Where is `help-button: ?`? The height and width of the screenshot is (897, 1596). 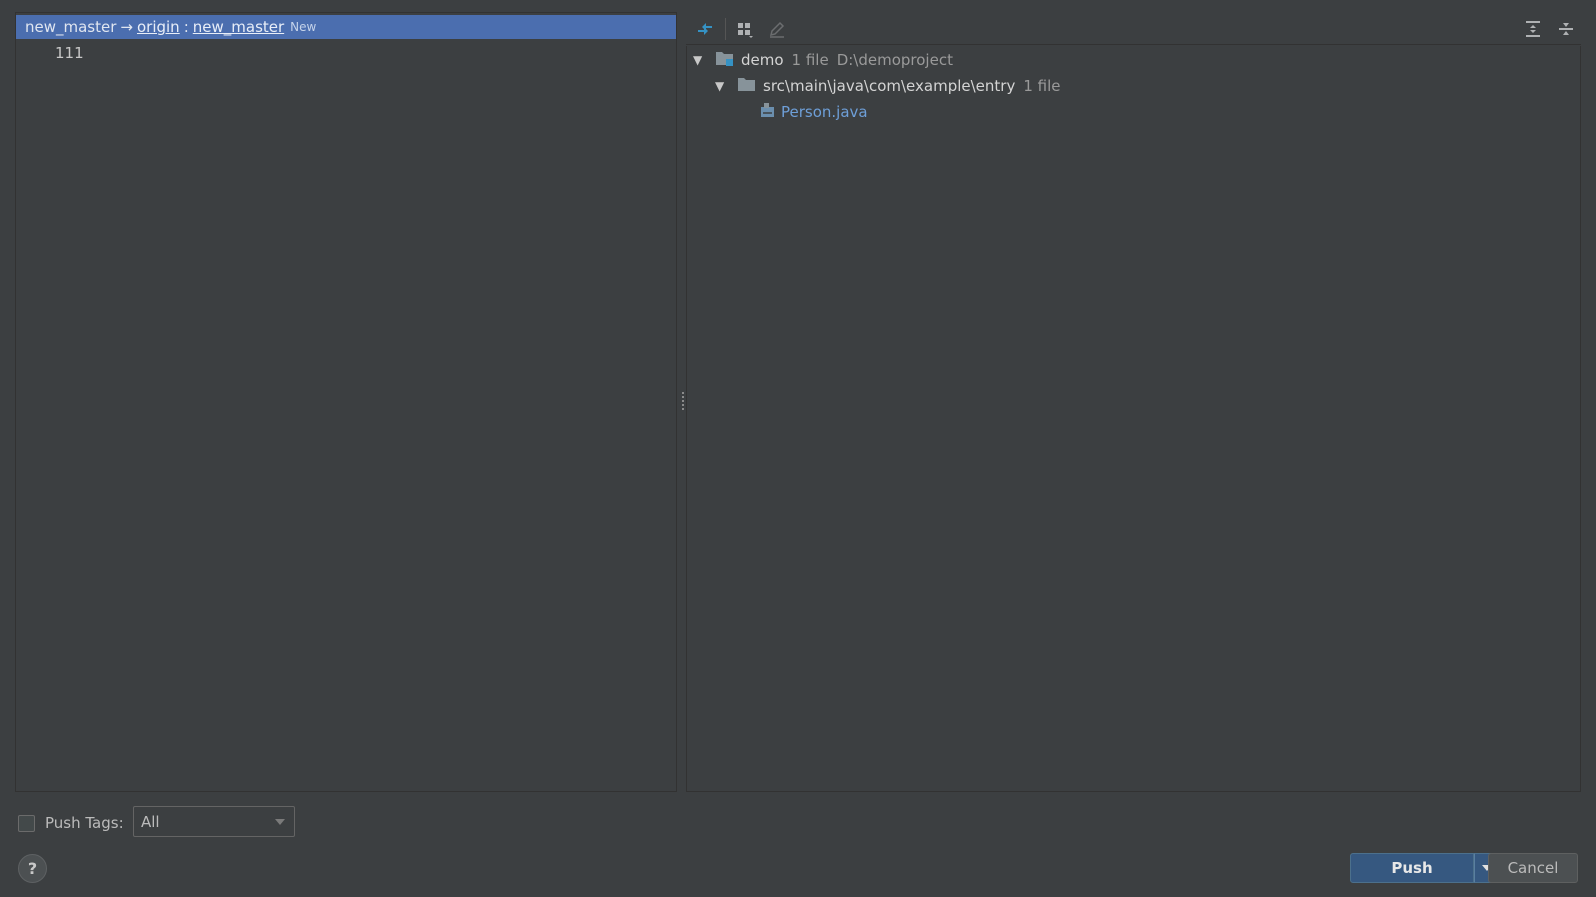
help-button: ? is located at coordinates (32, 868).